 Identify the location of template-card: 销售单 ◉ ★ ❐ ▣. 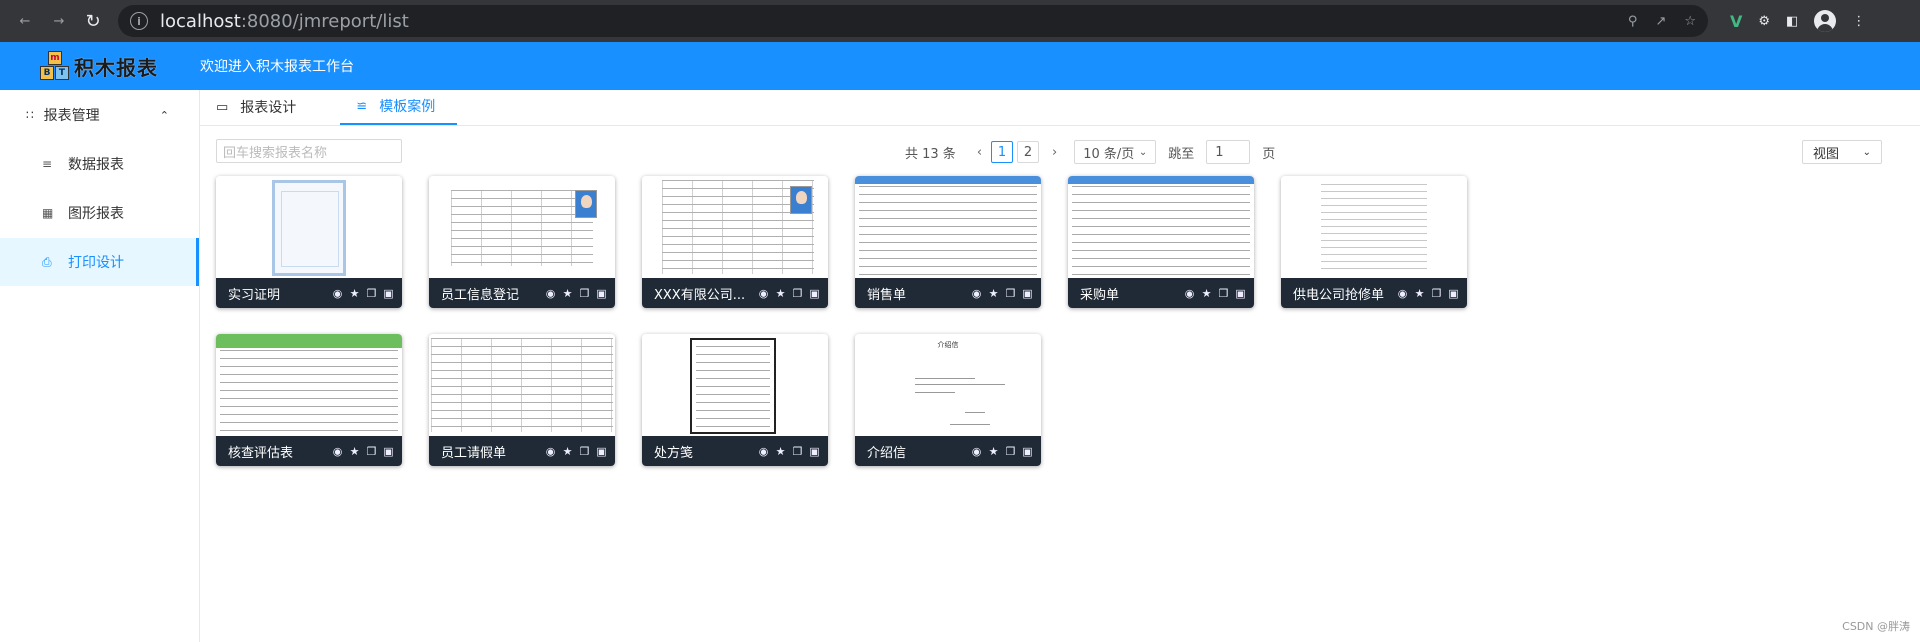
(948, 242).